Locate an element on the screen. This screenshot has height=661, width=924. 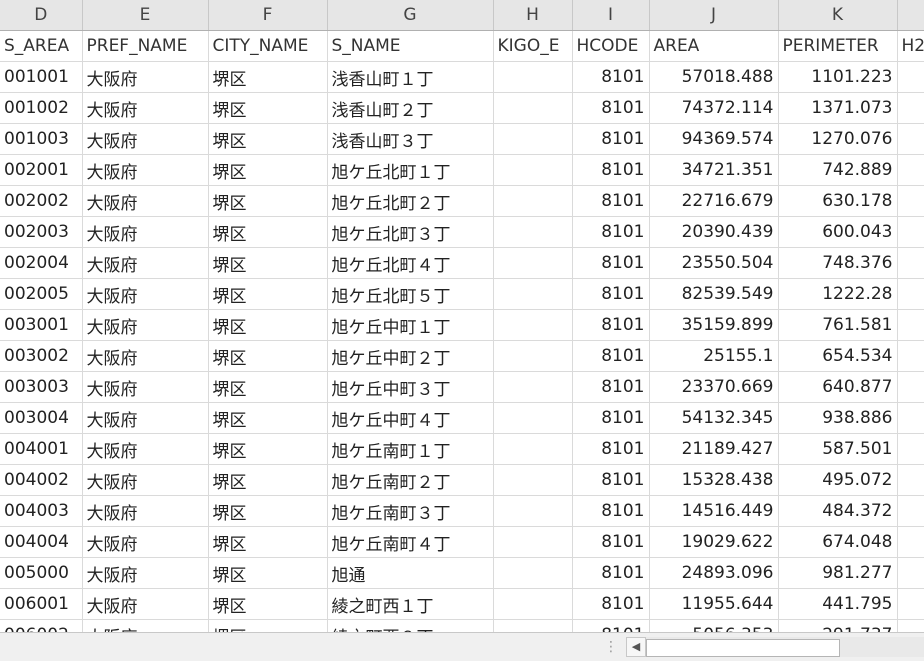
cell: 002001 is located at coordinates (41, 170).